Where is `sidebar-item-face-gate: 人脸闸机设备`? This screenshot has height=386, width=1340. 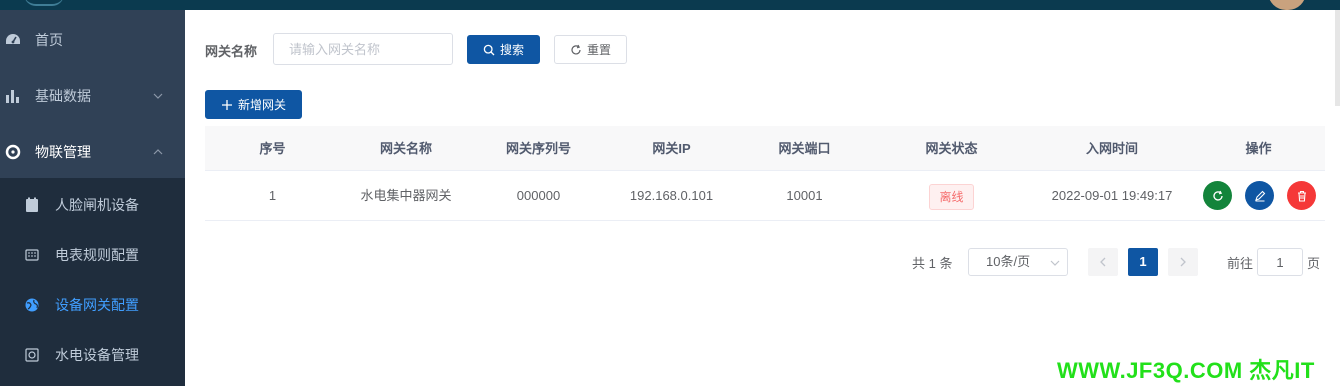 sidebar-item-face-gate: 人脸闸机设备 is located at coordinates (92, 205).